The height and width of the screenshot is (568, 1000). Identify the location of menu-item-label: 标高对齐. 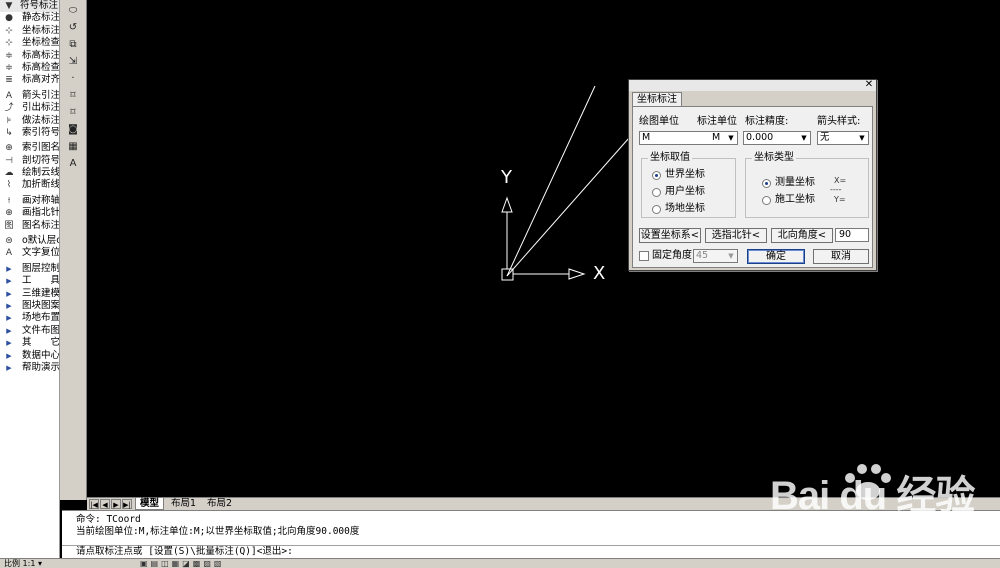
(41, 80).